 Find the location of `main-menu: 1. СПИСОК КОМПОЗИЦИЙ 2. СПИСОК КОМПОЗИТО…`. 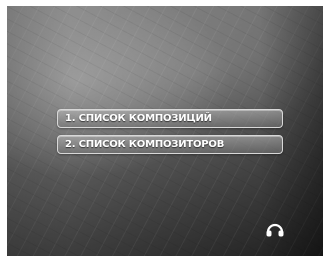

main-menu: 1. СПИСОК КОМПОЗИЦИЙ 2. СПИСОК КОМПОЗИТО… is located at coordinates (170, 135).